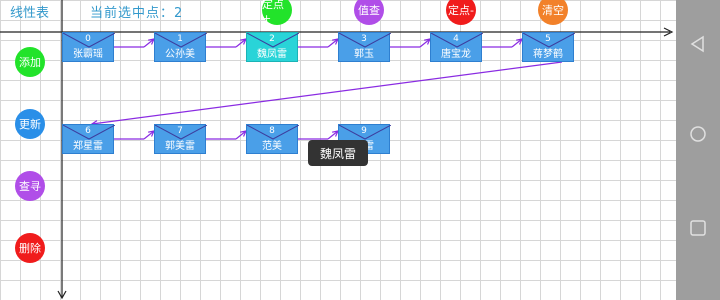 Image resolution: width=720 pixels, height=300 pixels. I want to click on top-button-0: 定点+, so click(277, 12).